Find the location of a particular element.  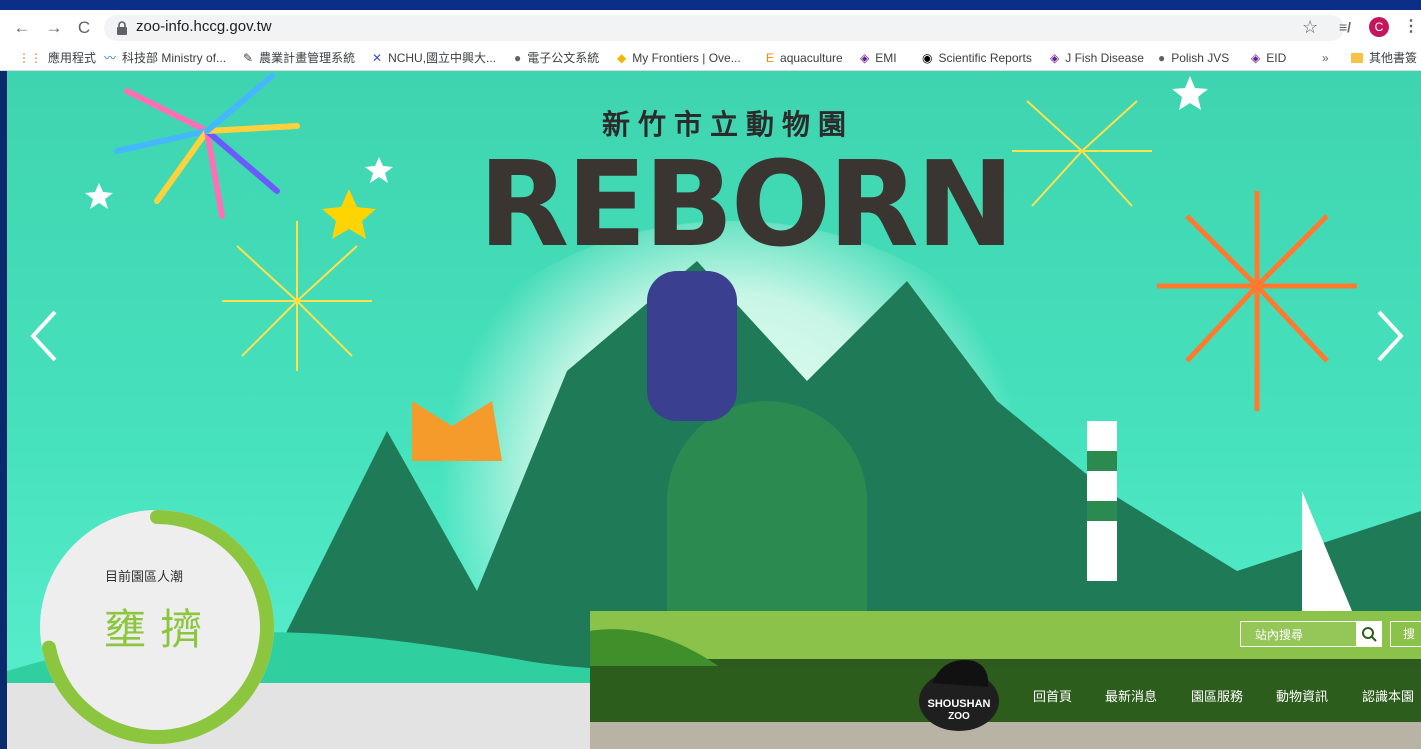

address-bar is located at coordinates (724, 28).